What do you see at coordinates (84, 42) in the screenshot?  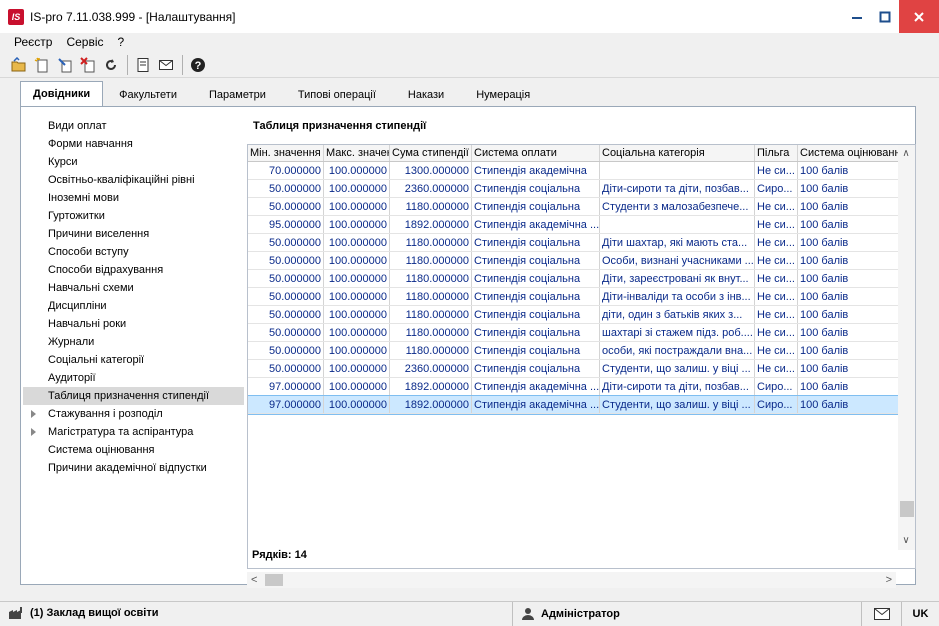 I see `menu-service: Сервіс` at bounding box center [84, 42].